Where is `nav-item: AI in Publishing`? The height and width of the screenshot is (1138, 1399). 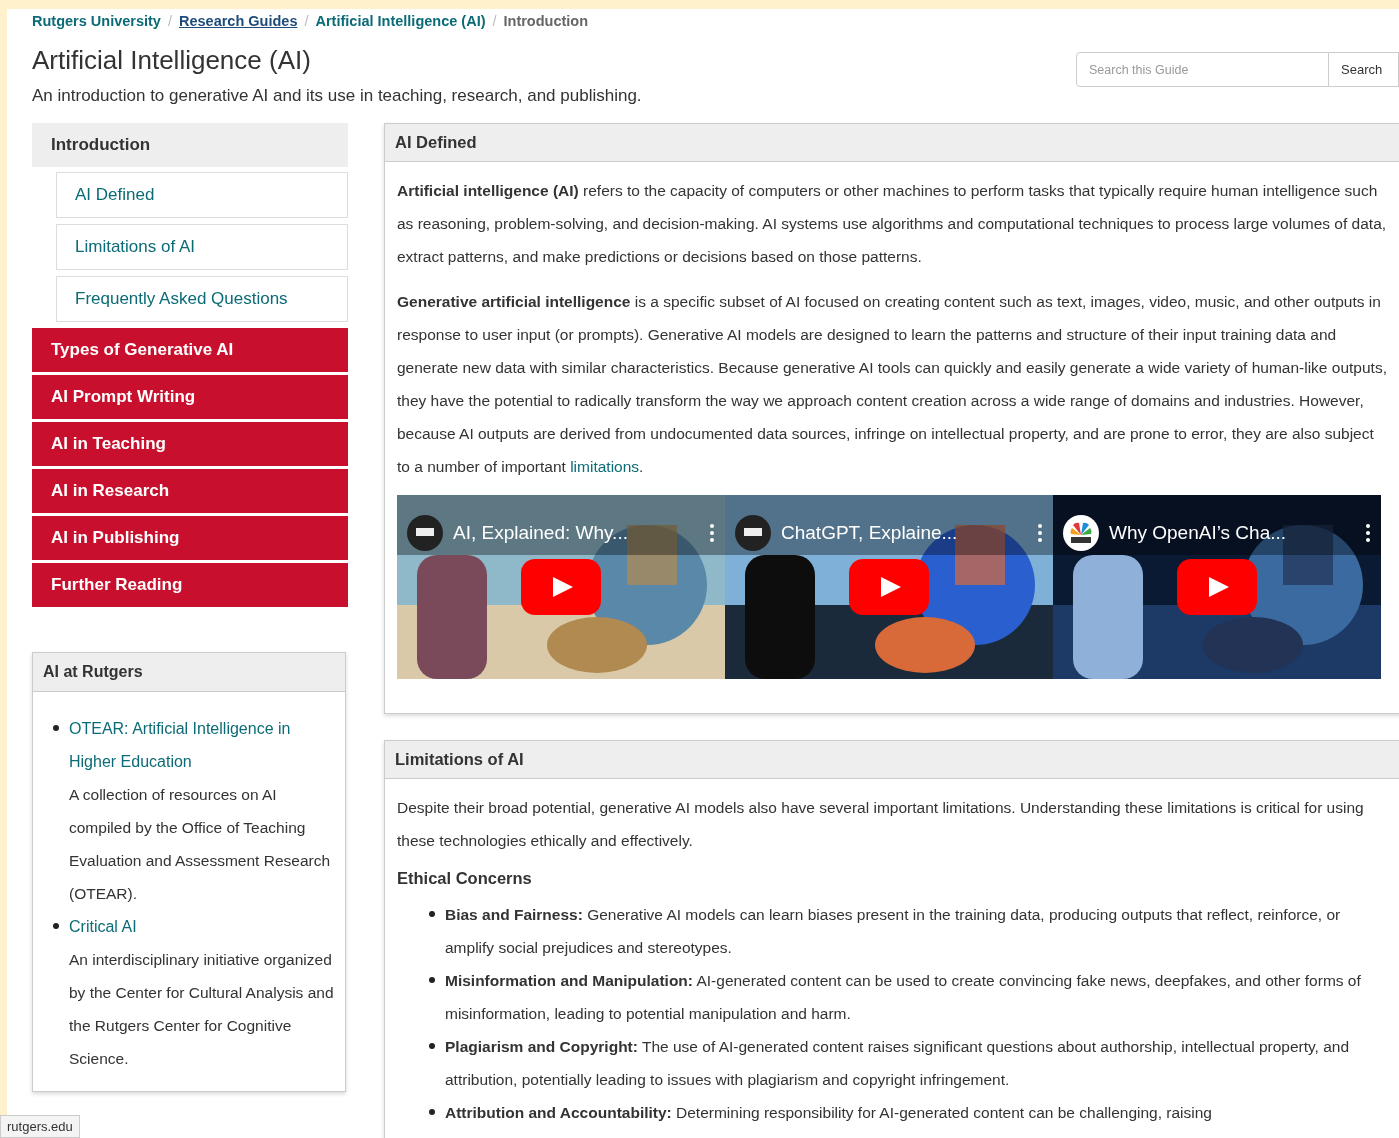
nav-item: AI in Publishing is located at coordinates (190, 538).